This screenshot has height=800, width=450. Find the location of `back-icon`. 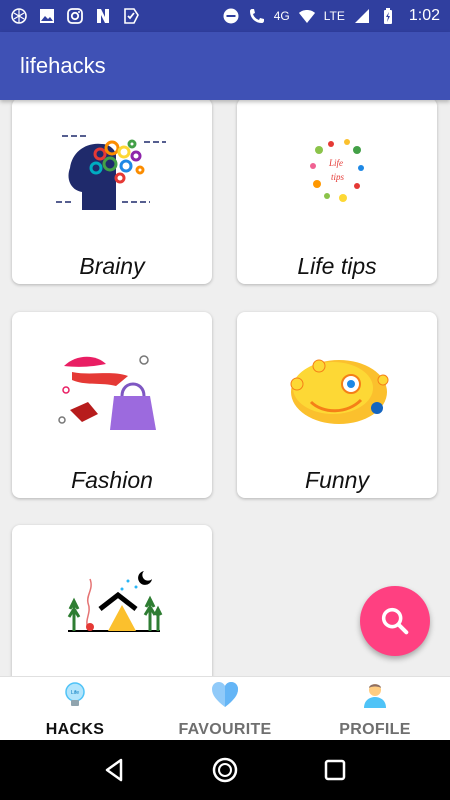

back-icon is located at coordinates (115, 770).